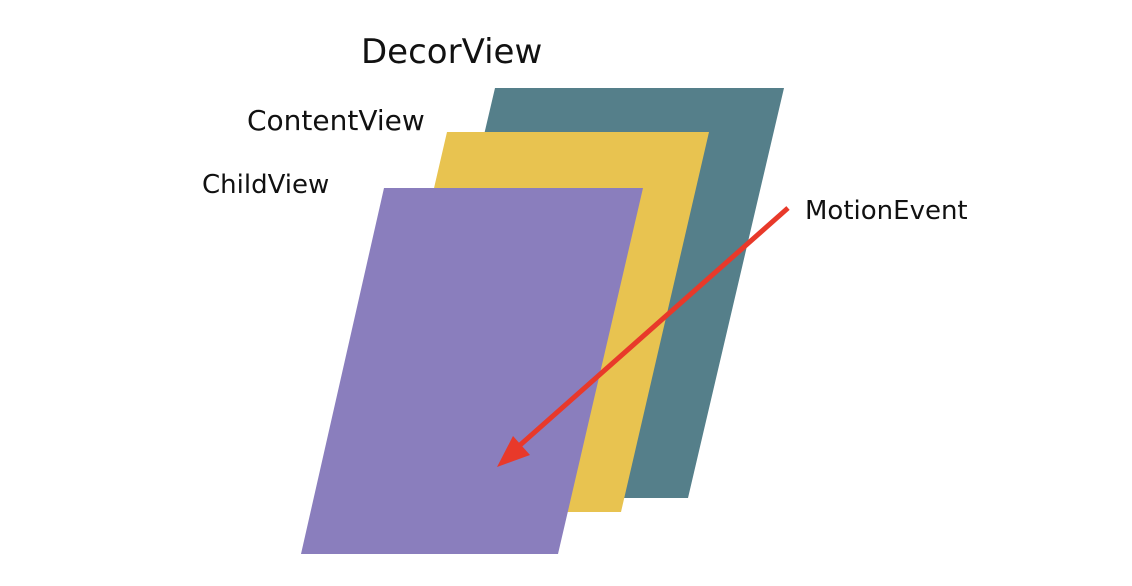 Image resolution: width=1132 pixels, height=586 pixels. What do you see at coordinates (451, 52) in the screenshot?
I see `decor-view-label: DecorView` at bounding box center [451, 52].